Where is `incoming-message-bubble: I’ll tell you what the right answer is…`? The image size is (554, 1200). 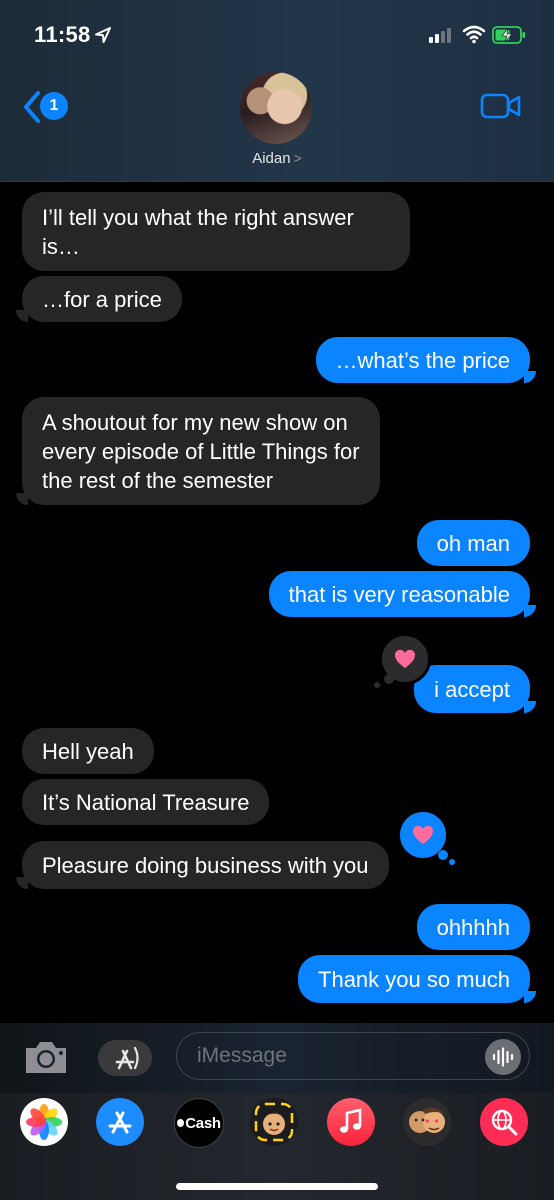
incoming-message-bubble: I’ll tell you what the right answer is… is located at coordinates (216, 231).